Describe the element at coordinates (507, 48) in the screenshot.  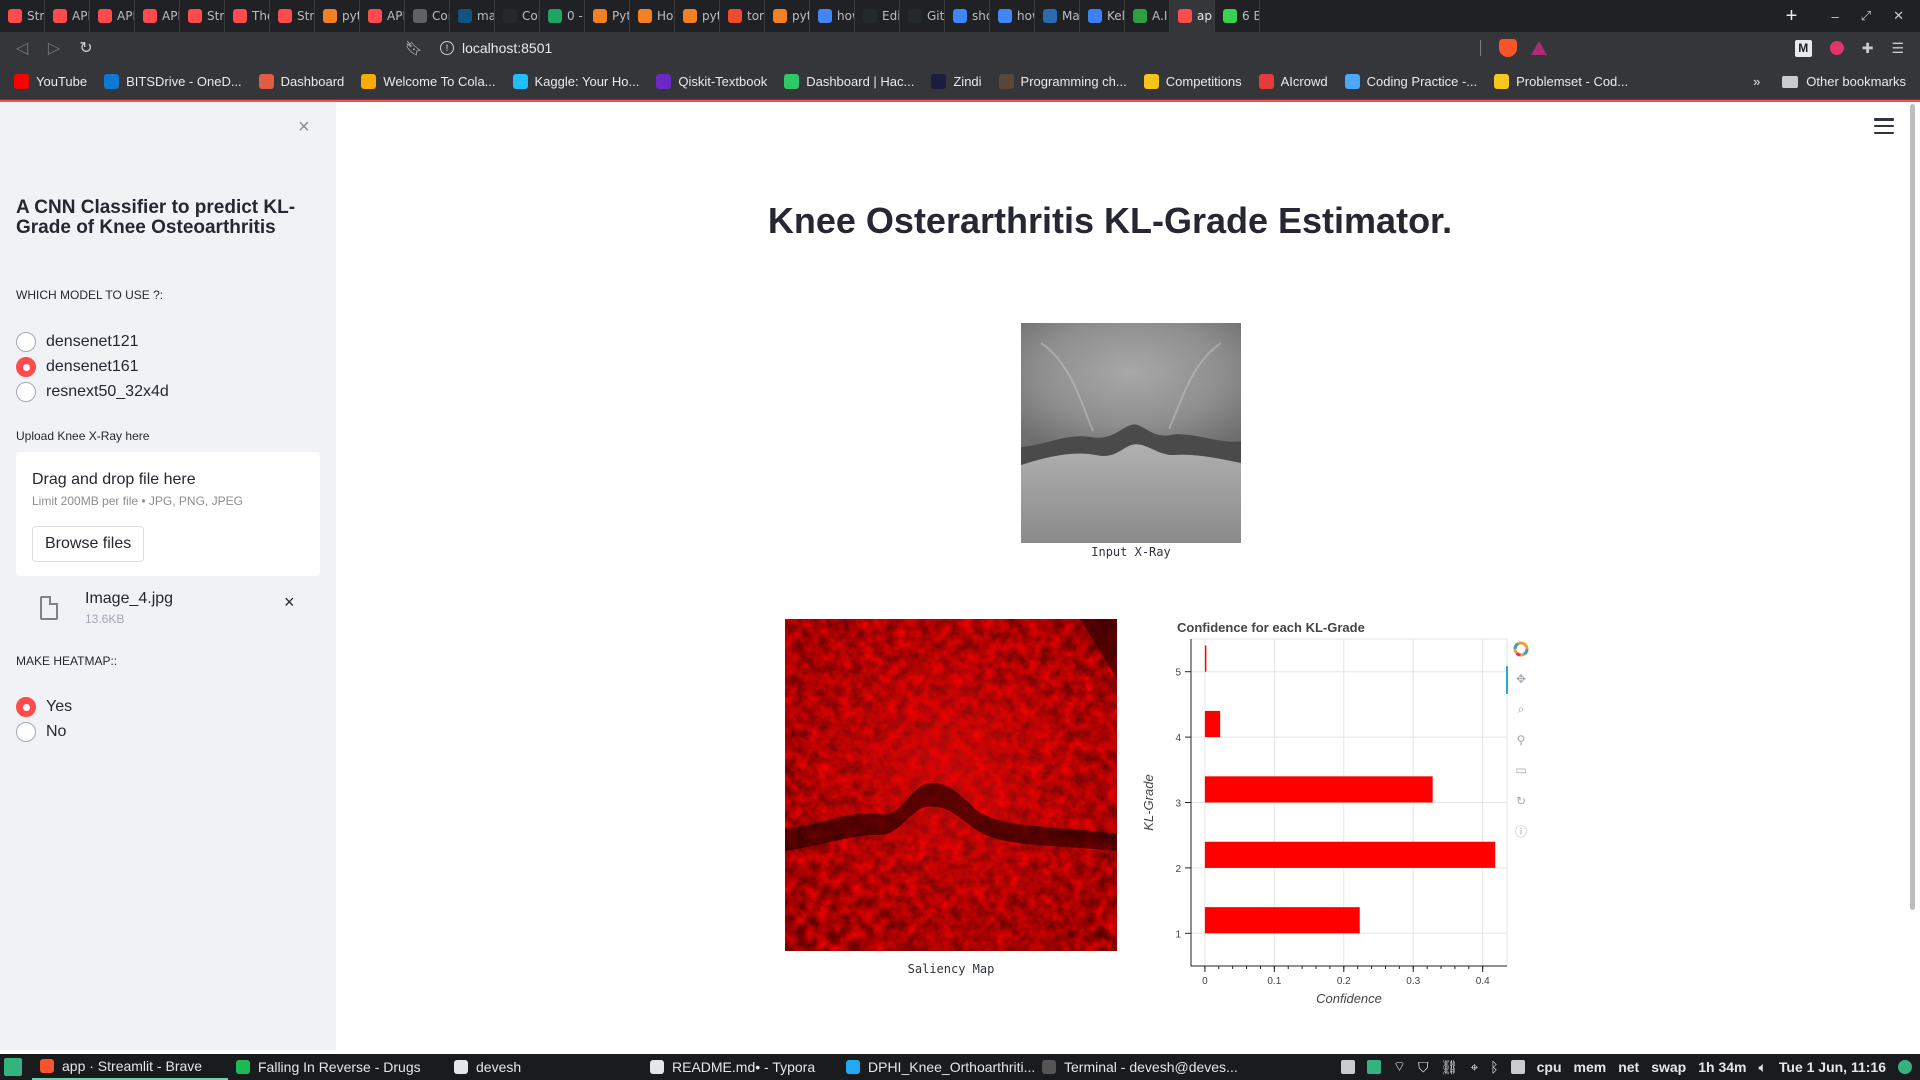
I see `url-text: localhost:8501` at that location.